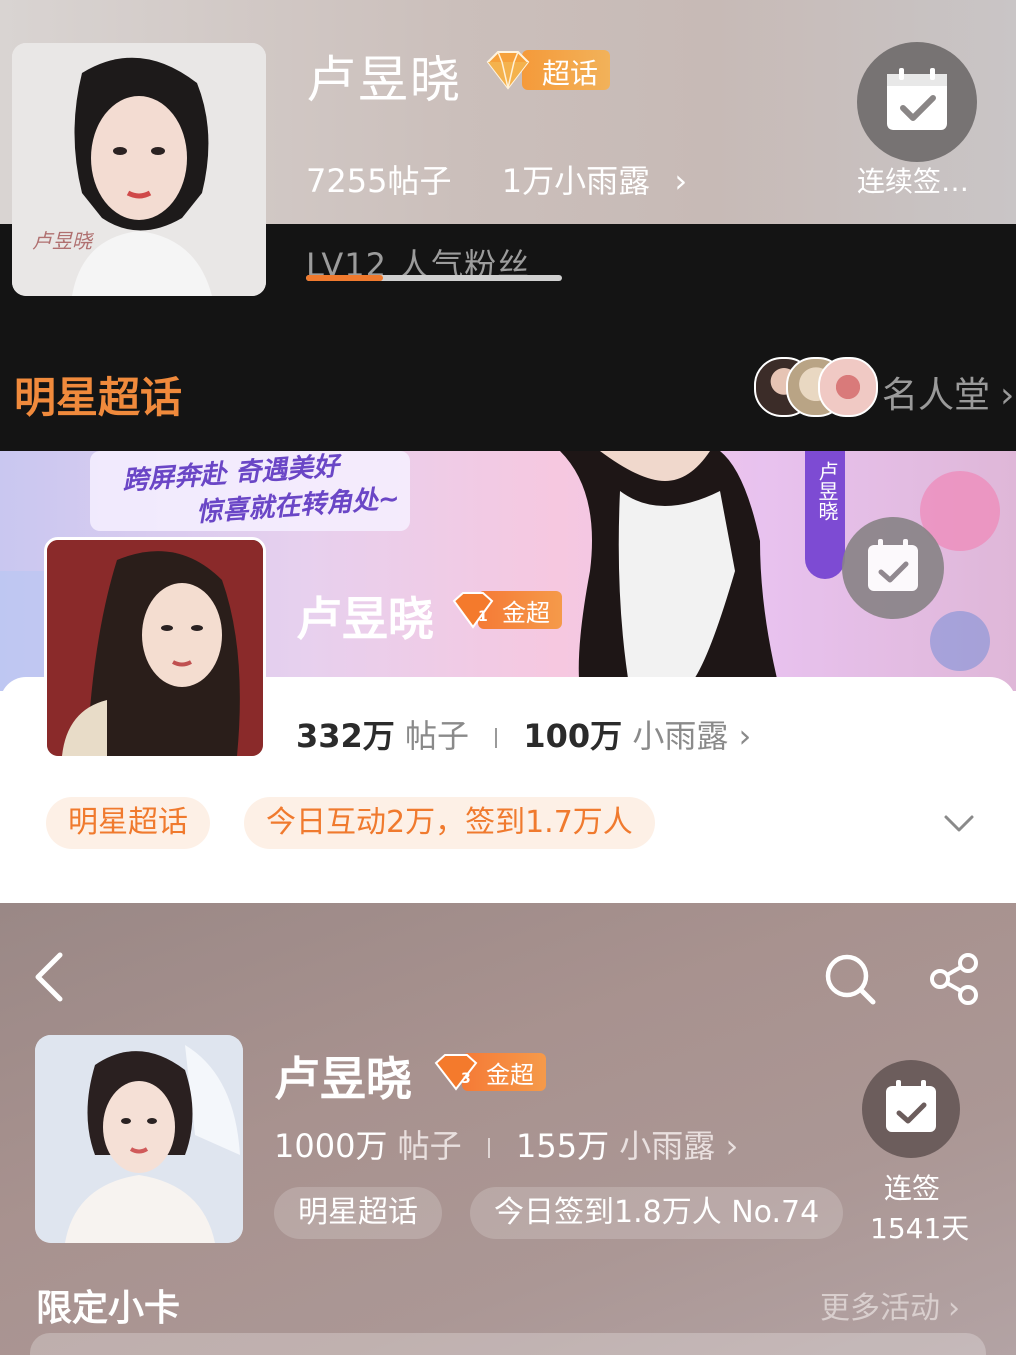  I want to click on dew-number: 100万, so click(573, 736).